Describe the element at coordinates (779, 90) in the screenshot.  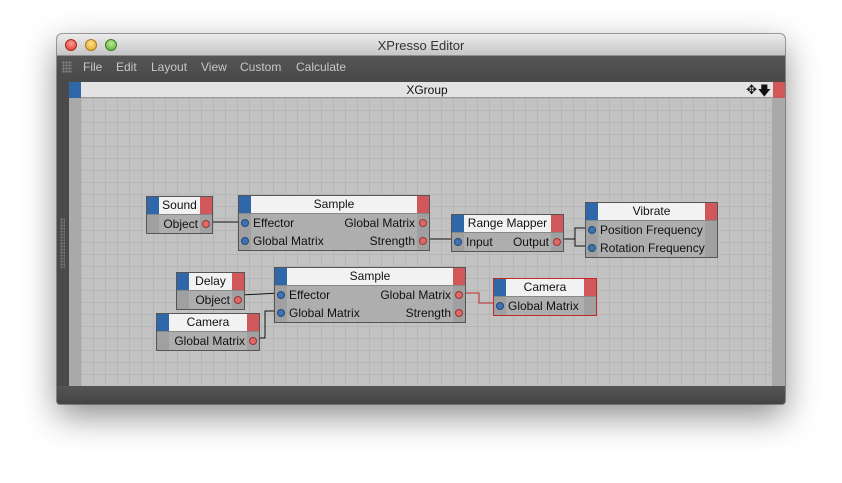
I see `xgroup-output-tab` at that location.